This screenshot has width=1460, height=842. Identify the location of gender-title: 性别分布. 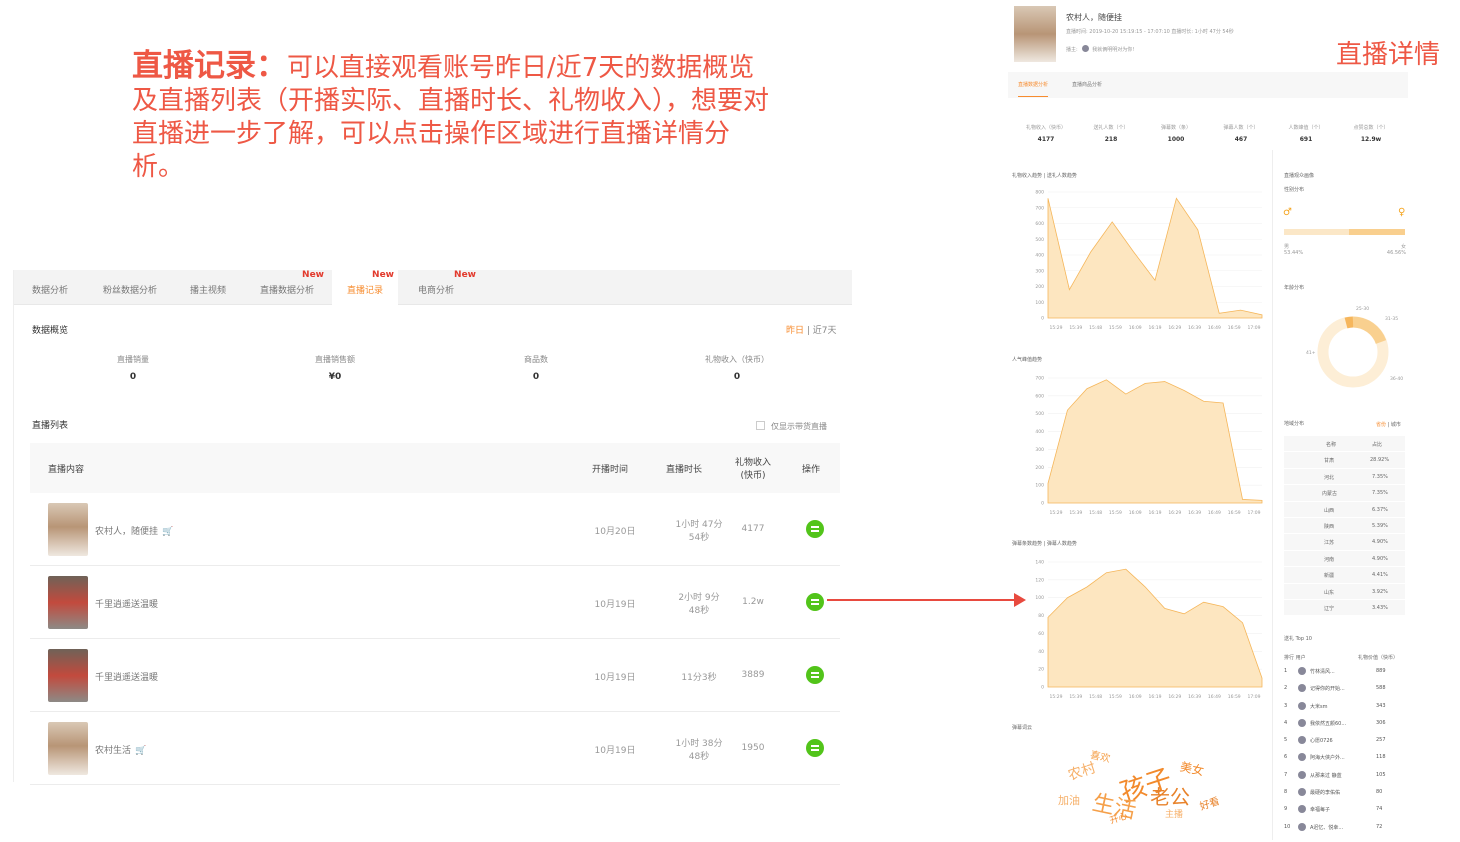
(1294, 190).